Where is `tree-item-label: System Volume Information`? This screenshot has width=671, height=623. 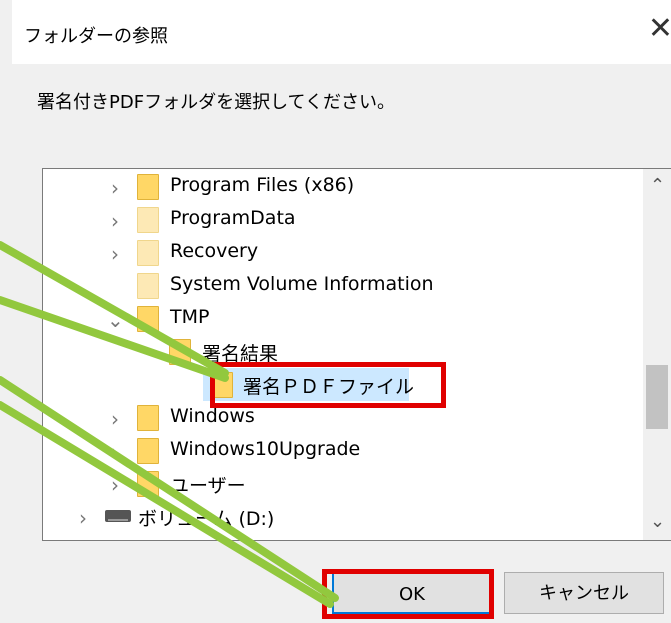 tree-item-label: System Volume Information is located at coordinates (302, 284).